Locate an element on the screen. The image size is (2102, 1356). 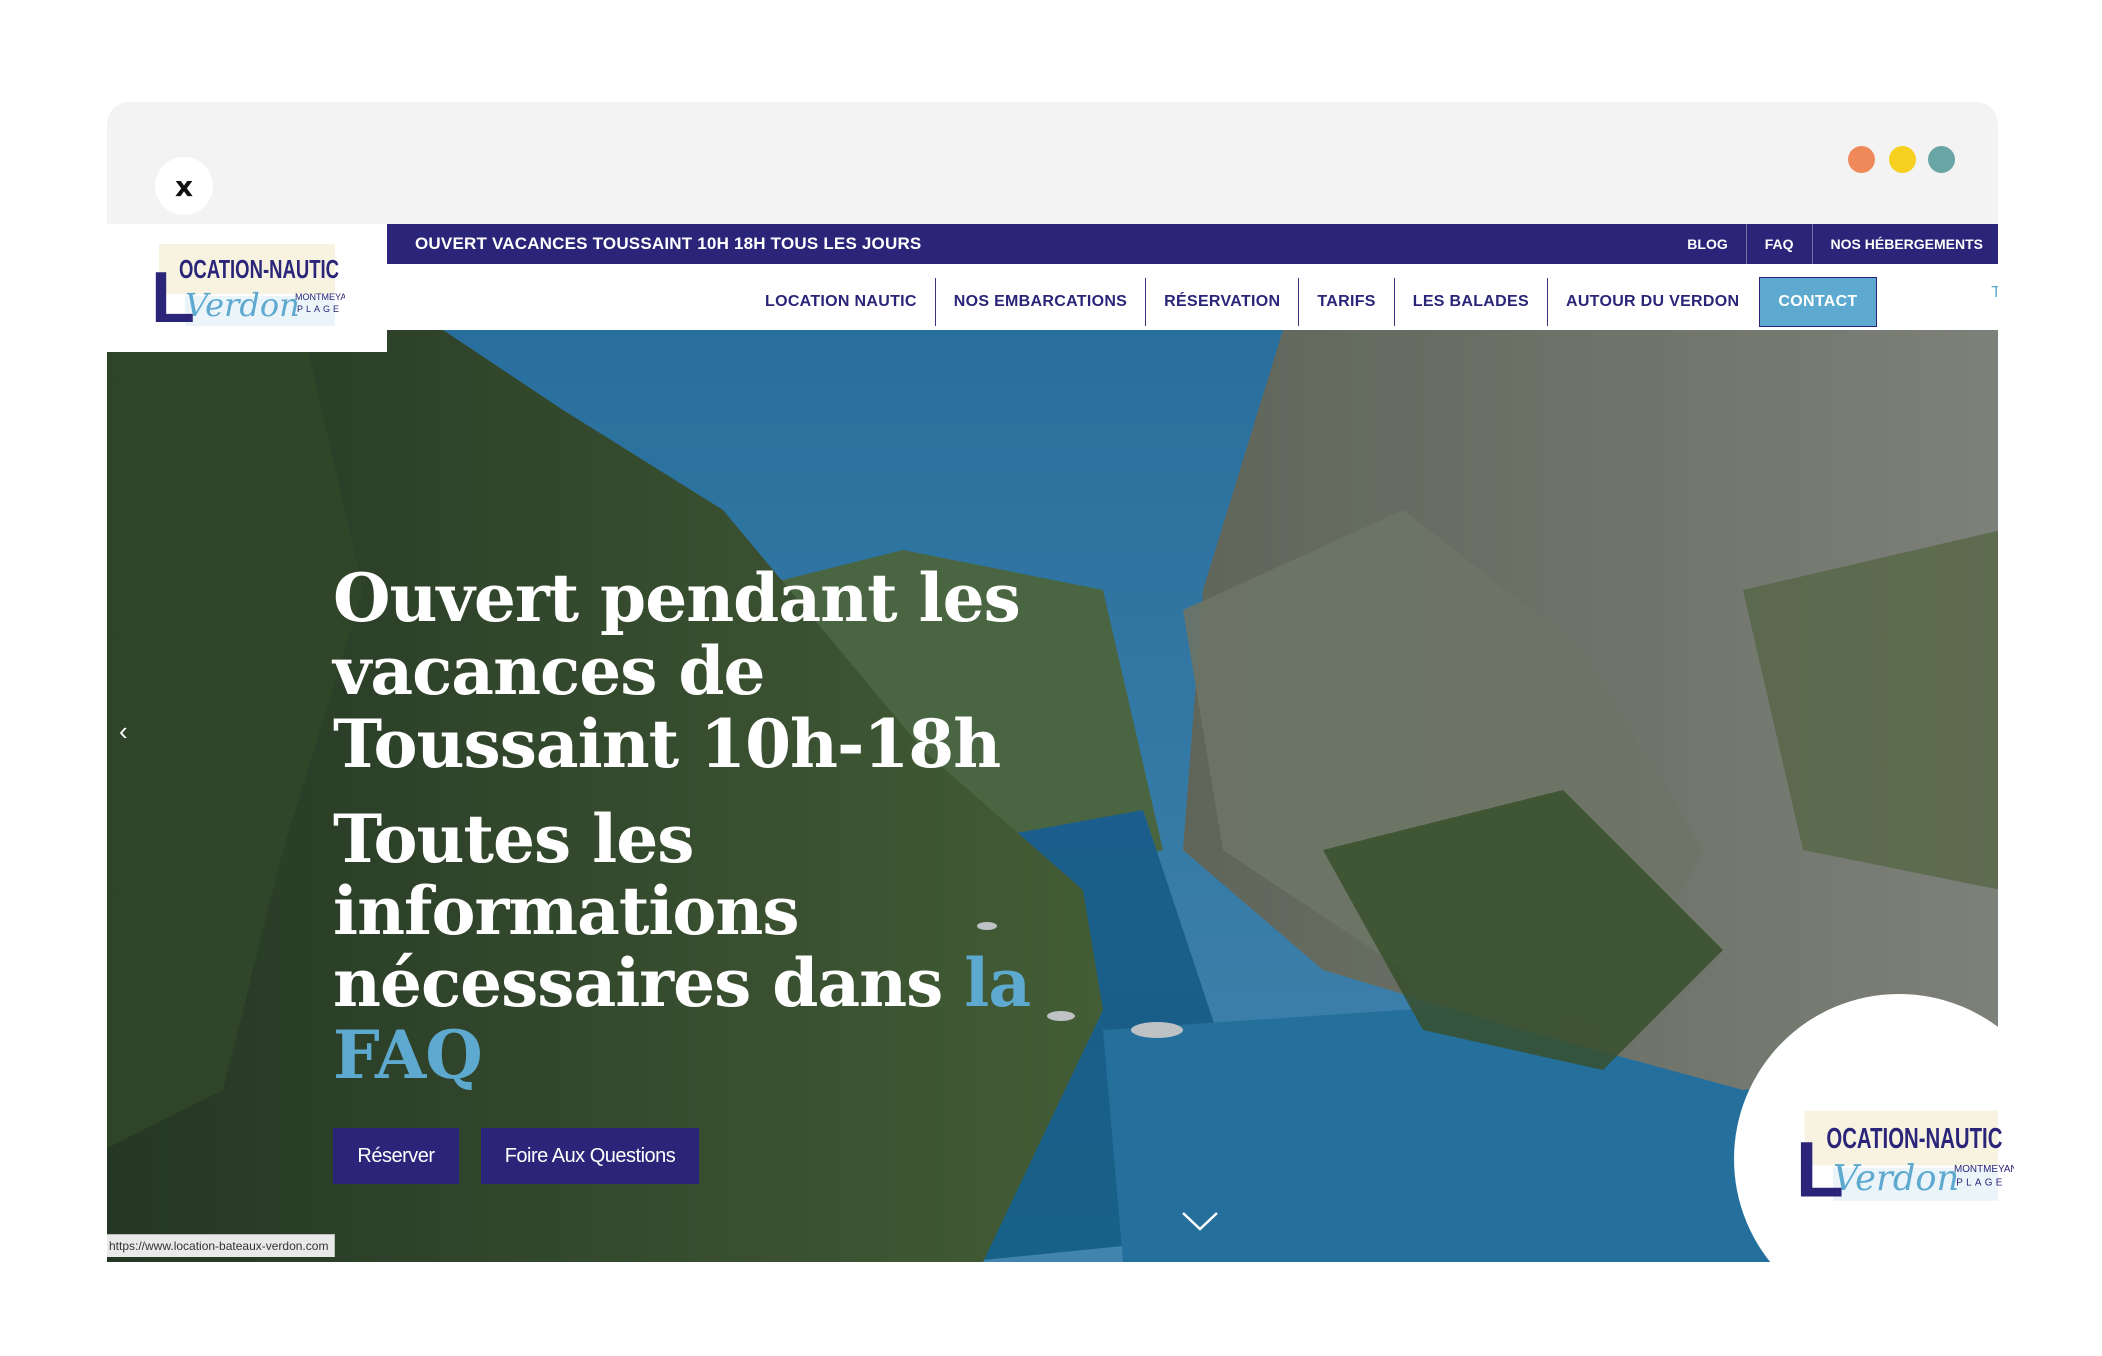
top-link-blog: BLOG is located at coordinates (1707, 244).